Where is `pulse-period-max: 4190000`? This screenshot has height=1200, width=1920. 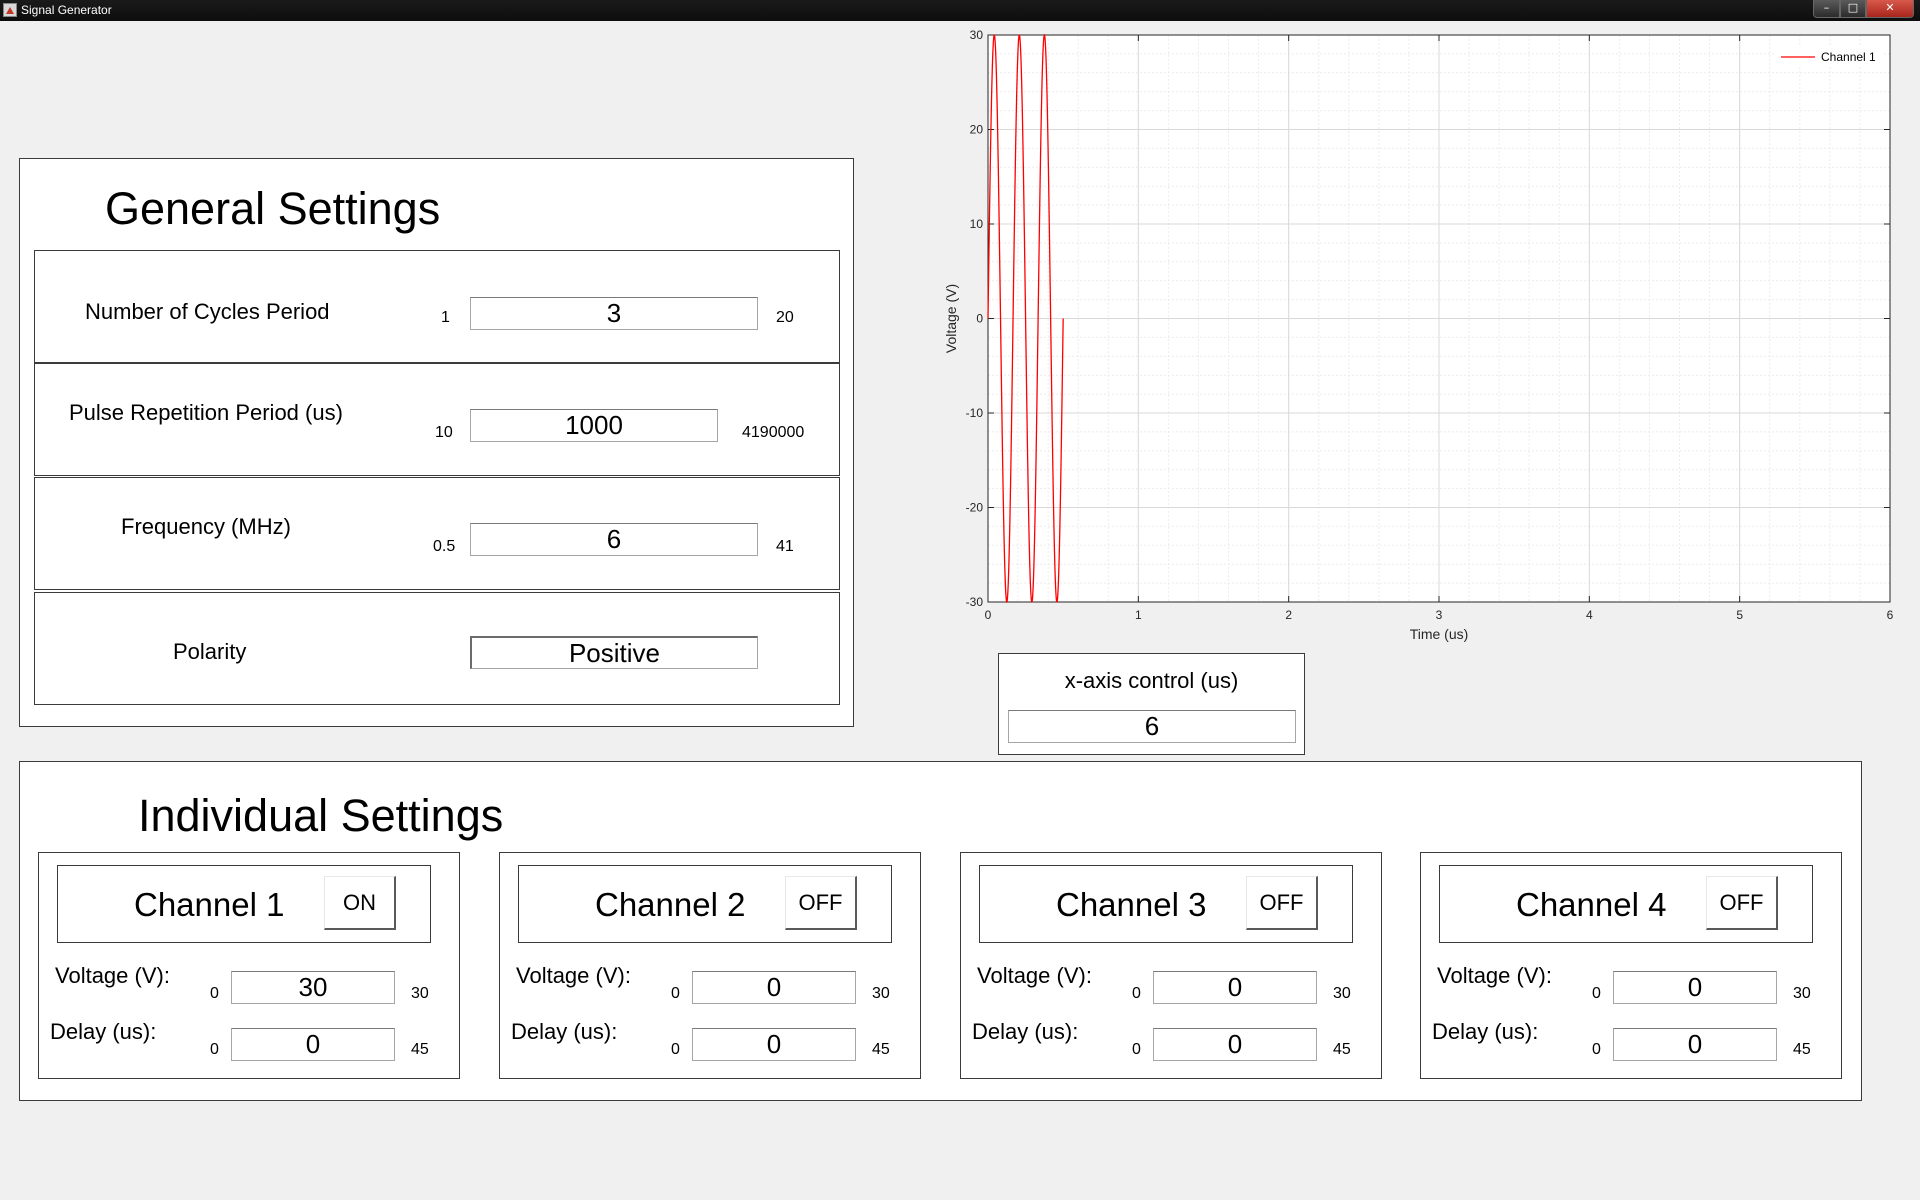 pulse-period-max: 4190000 is located at coordinates (773, 432).